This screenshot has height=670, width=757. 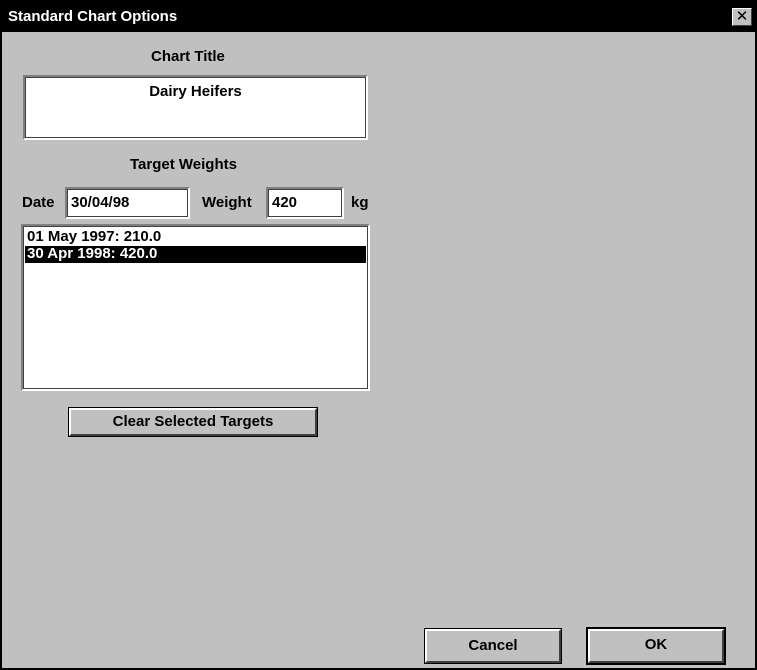 What do you see at coordinates (127, 203) in the screenshot?
I see `date-input: 30/04/98` at bounding box center [127, 203].